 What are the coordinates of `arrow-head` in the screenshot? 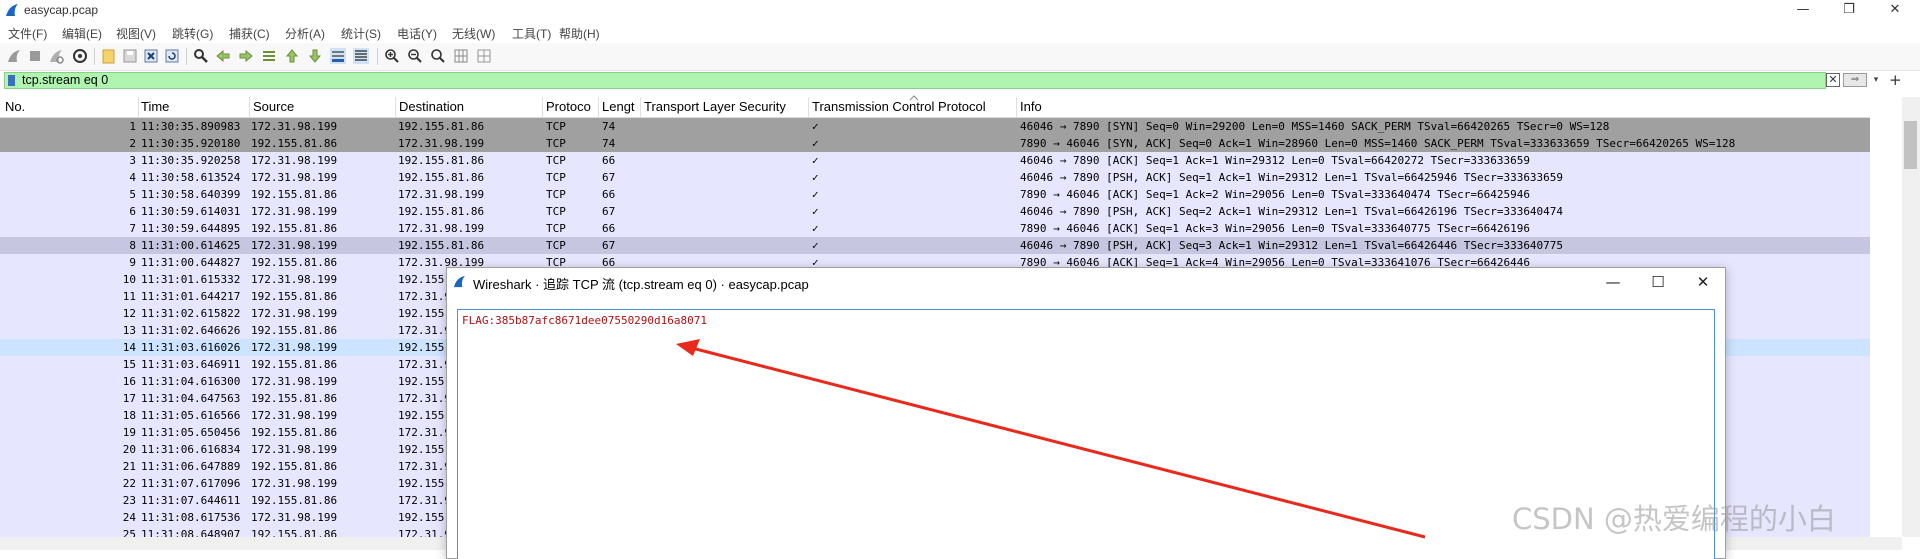 It's located at (688, 347).